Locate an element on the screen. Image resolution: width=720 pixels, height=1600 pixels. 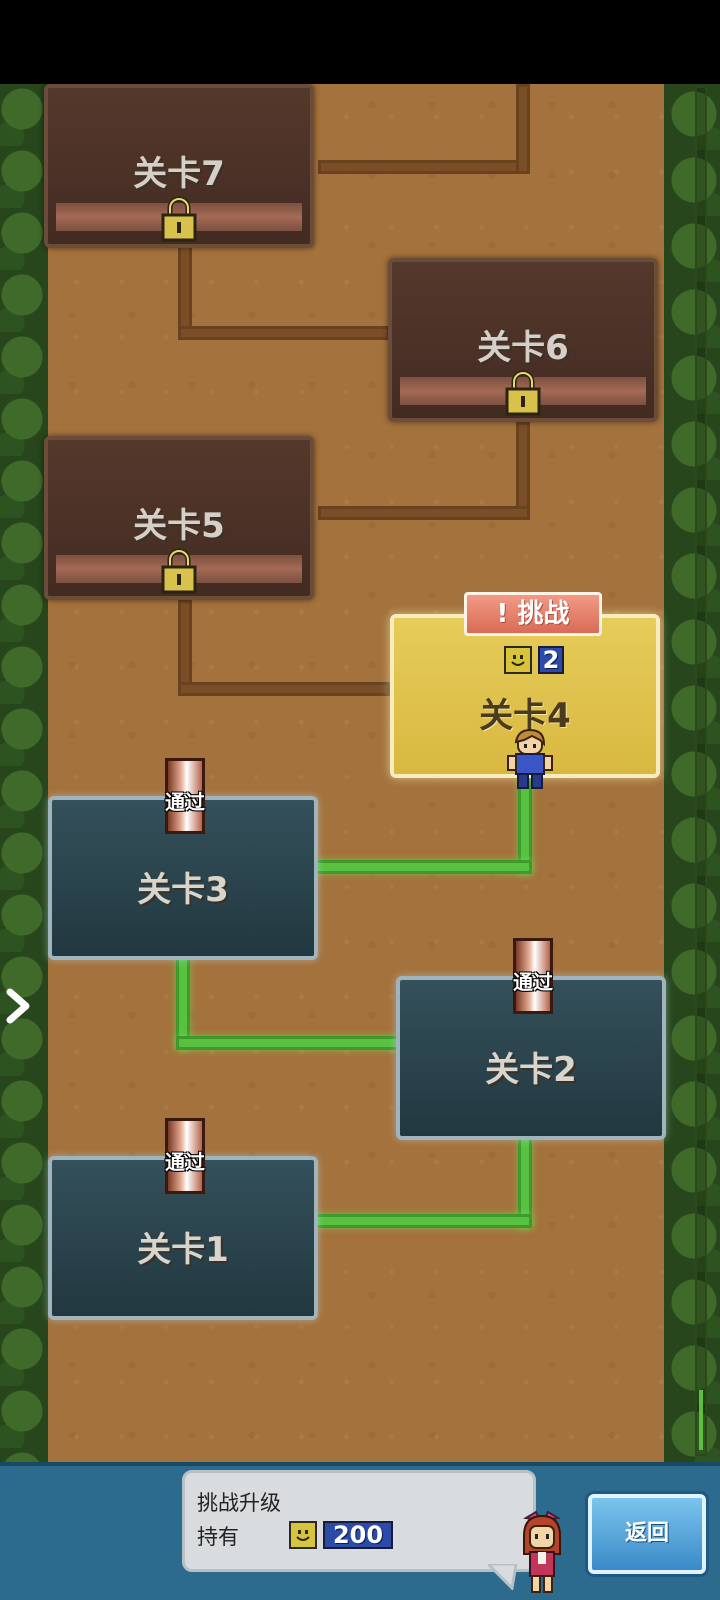
level-5-card: 关卡5 is located at coordinates (179, 518).